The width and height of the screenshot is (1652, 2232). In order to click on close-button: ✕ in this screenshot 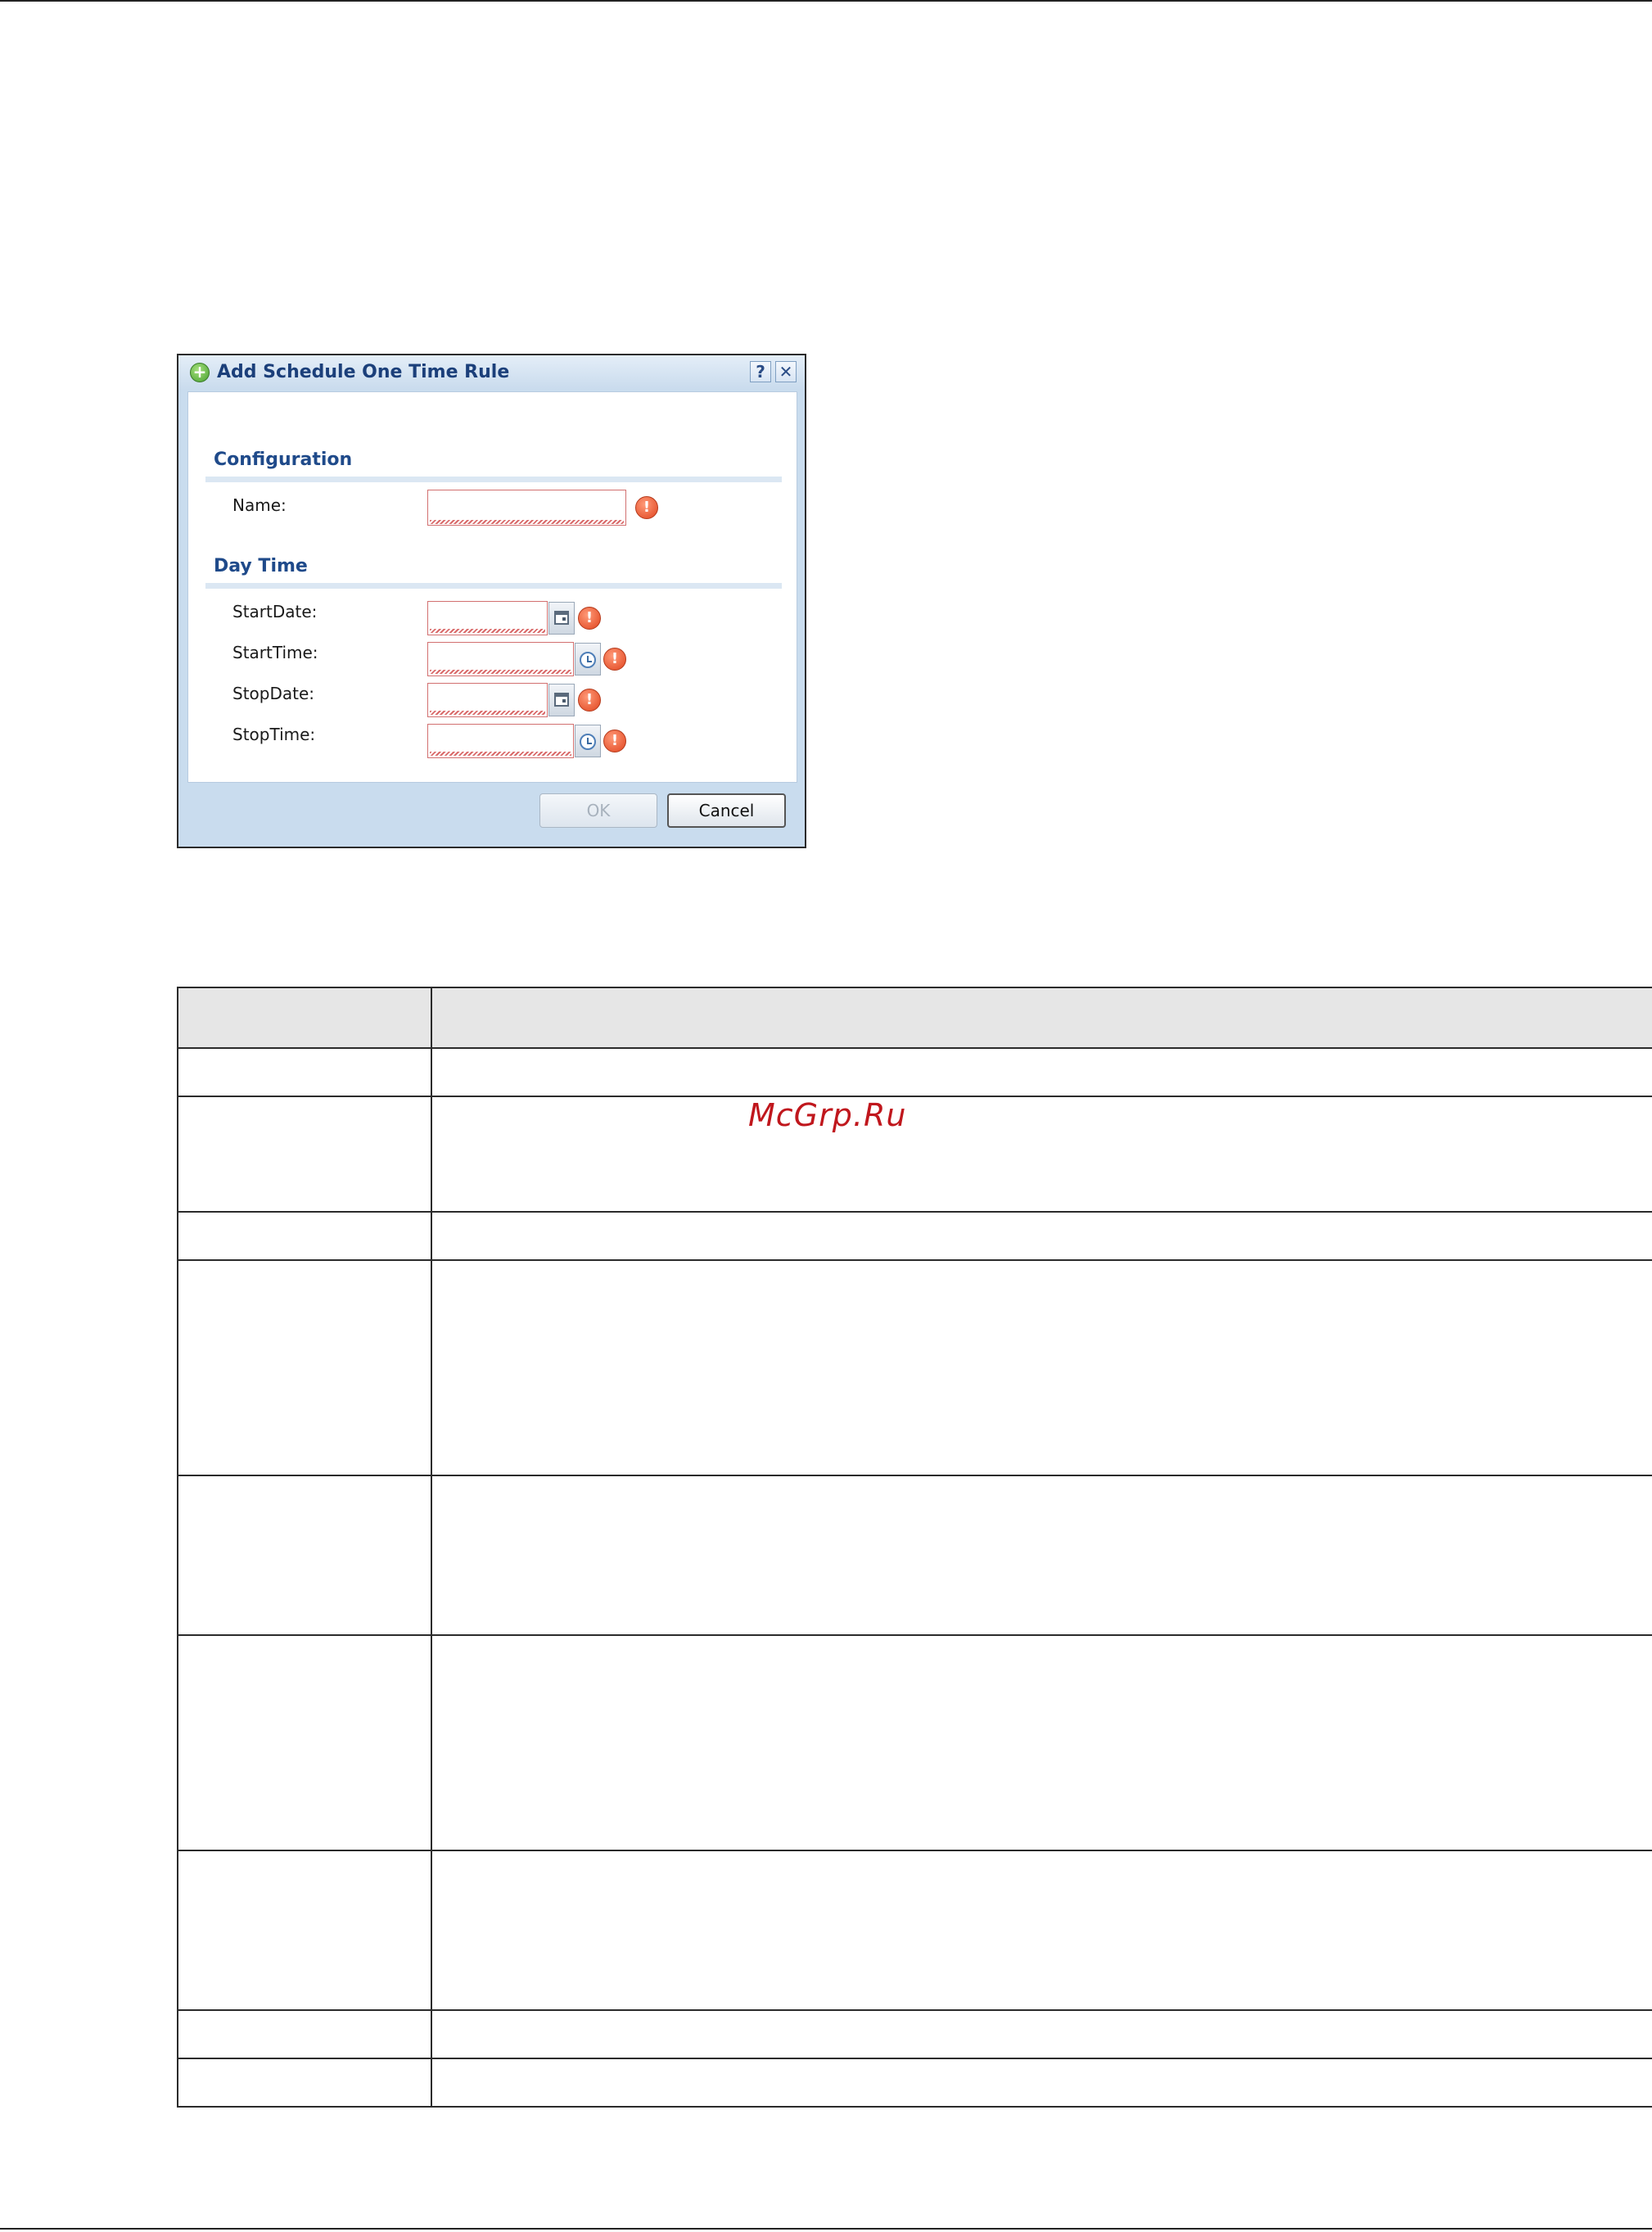, I will do `click(786, 371)`.